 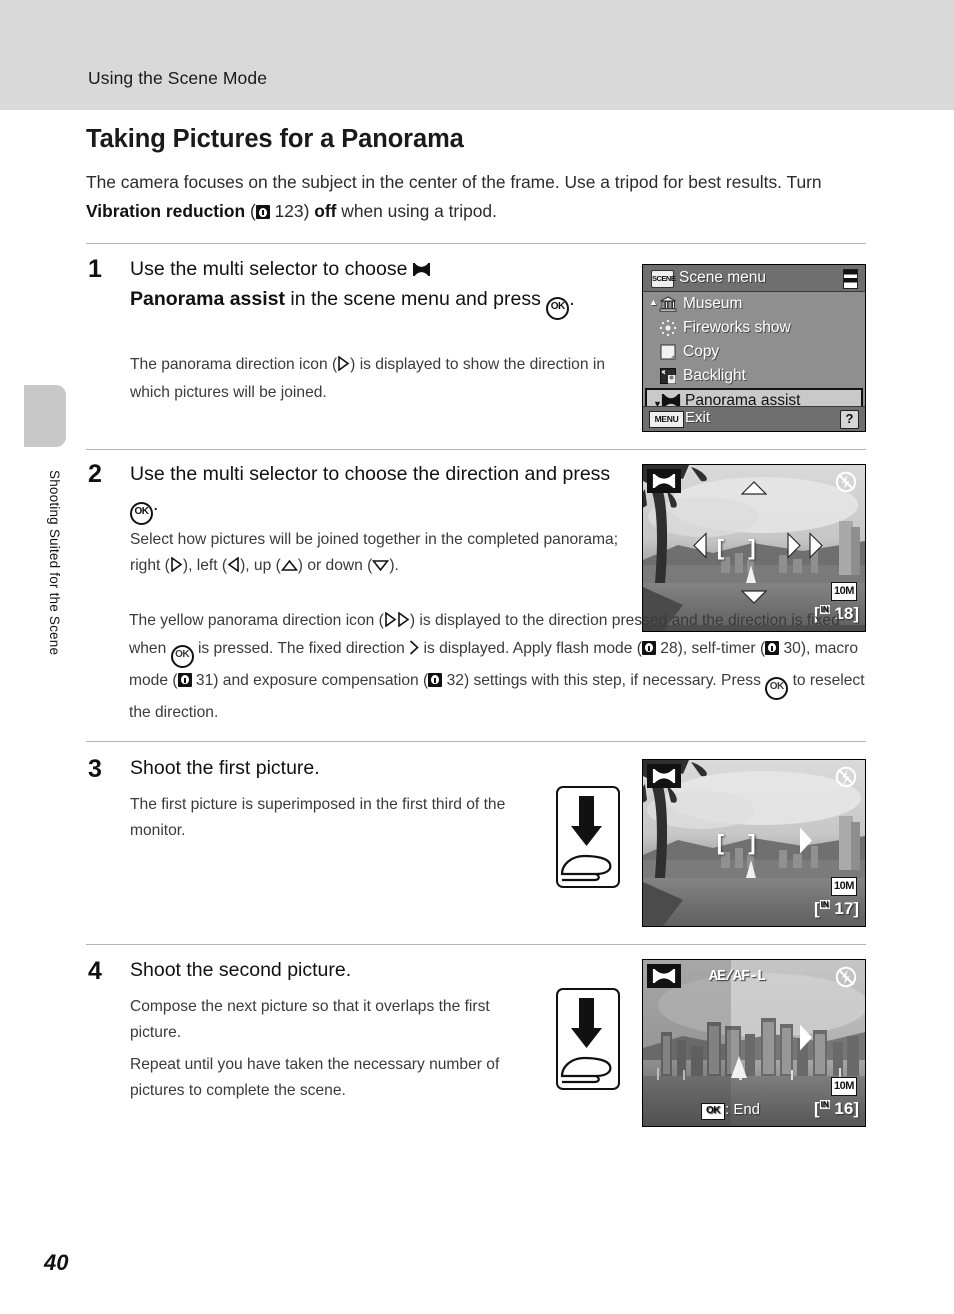 What do you see at coordinates (233, 568) in the screenshot?
I see `direction-left-outline-icon` at bounding box center [233, 568].